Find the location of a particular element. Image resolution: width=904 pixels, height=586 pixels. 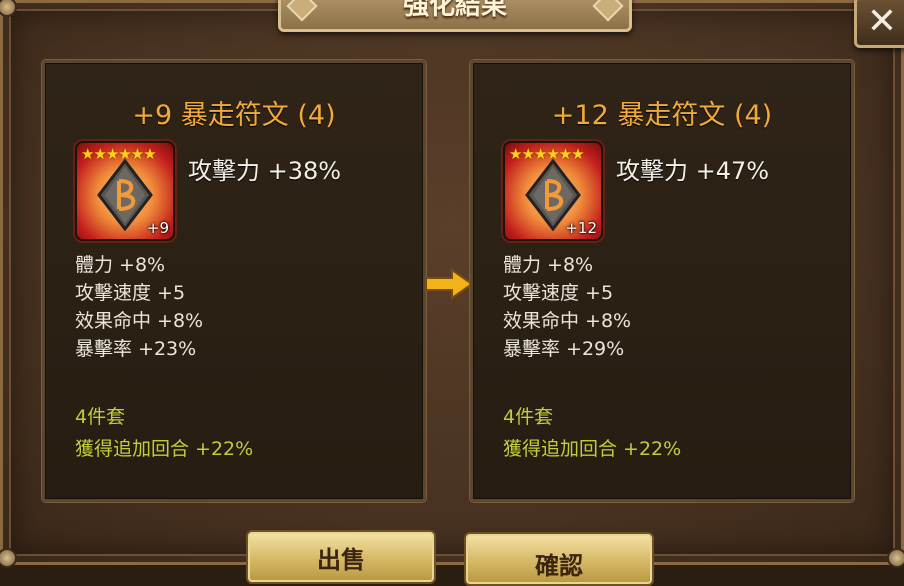

dialog-title: 強化結果 is located at coordinates (454, 10).